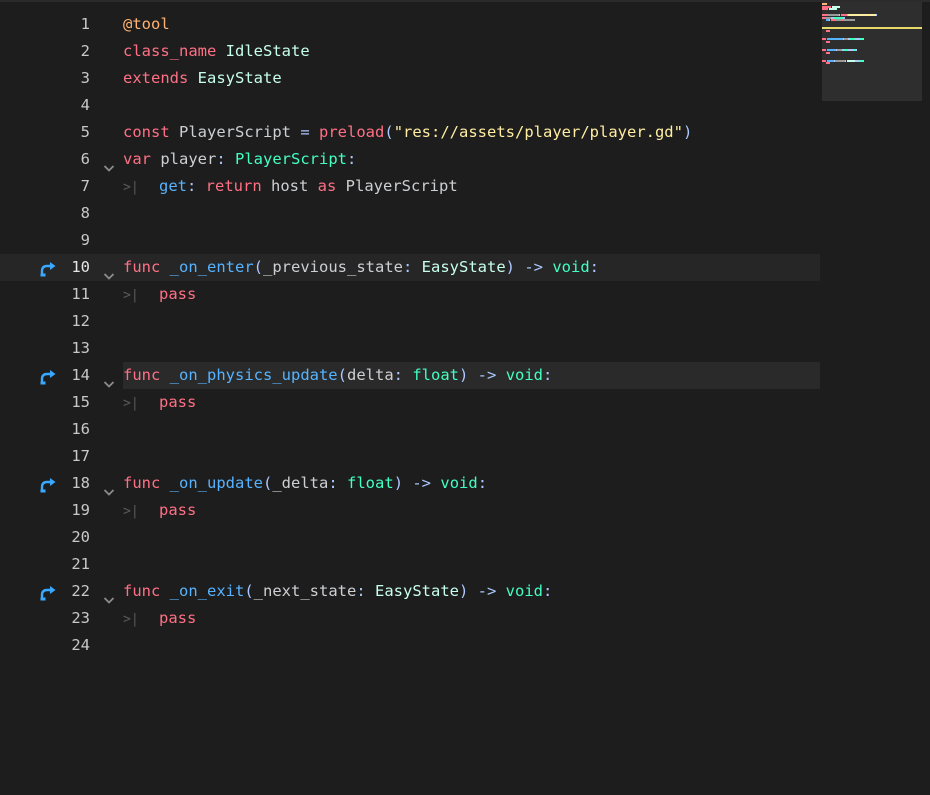  What do you see at coordinates (471, 78) in the screenshot?
I see `code-text: extends EasyState` at bounding box center [471, 78].